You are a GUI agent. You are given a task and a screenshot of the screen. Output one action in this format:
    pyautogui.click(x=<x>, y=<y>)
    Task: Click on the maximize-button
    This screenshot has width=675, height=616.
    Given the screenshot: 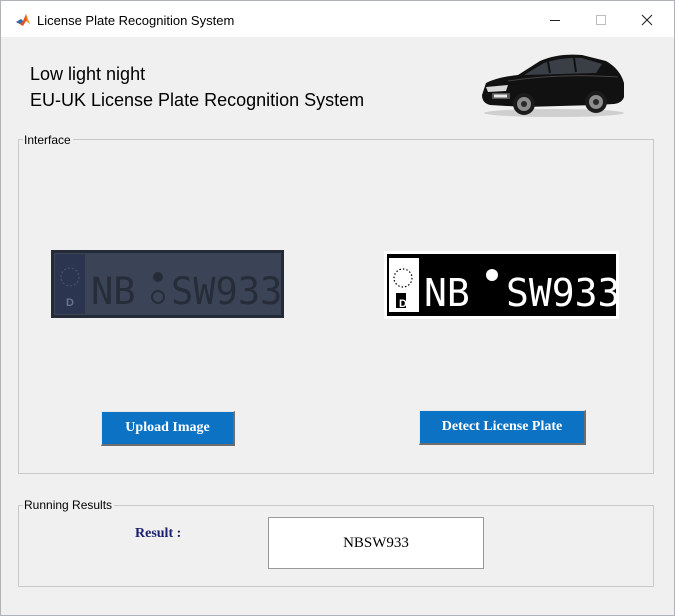 What is the action you would take?
    pyautogui.click(x=601, y=20)
    